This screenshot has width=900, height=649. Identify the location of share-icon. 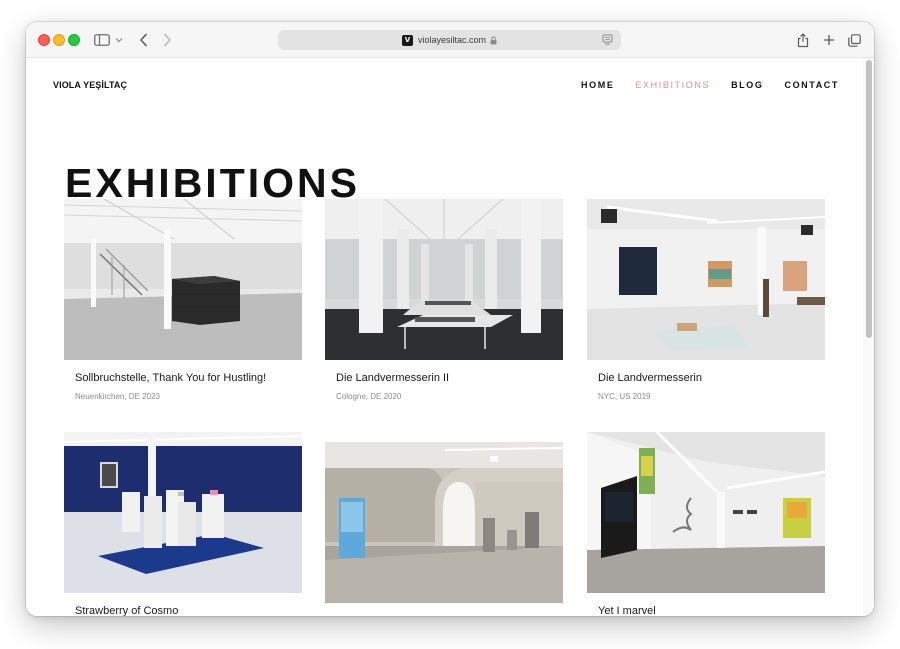
(803, 40).